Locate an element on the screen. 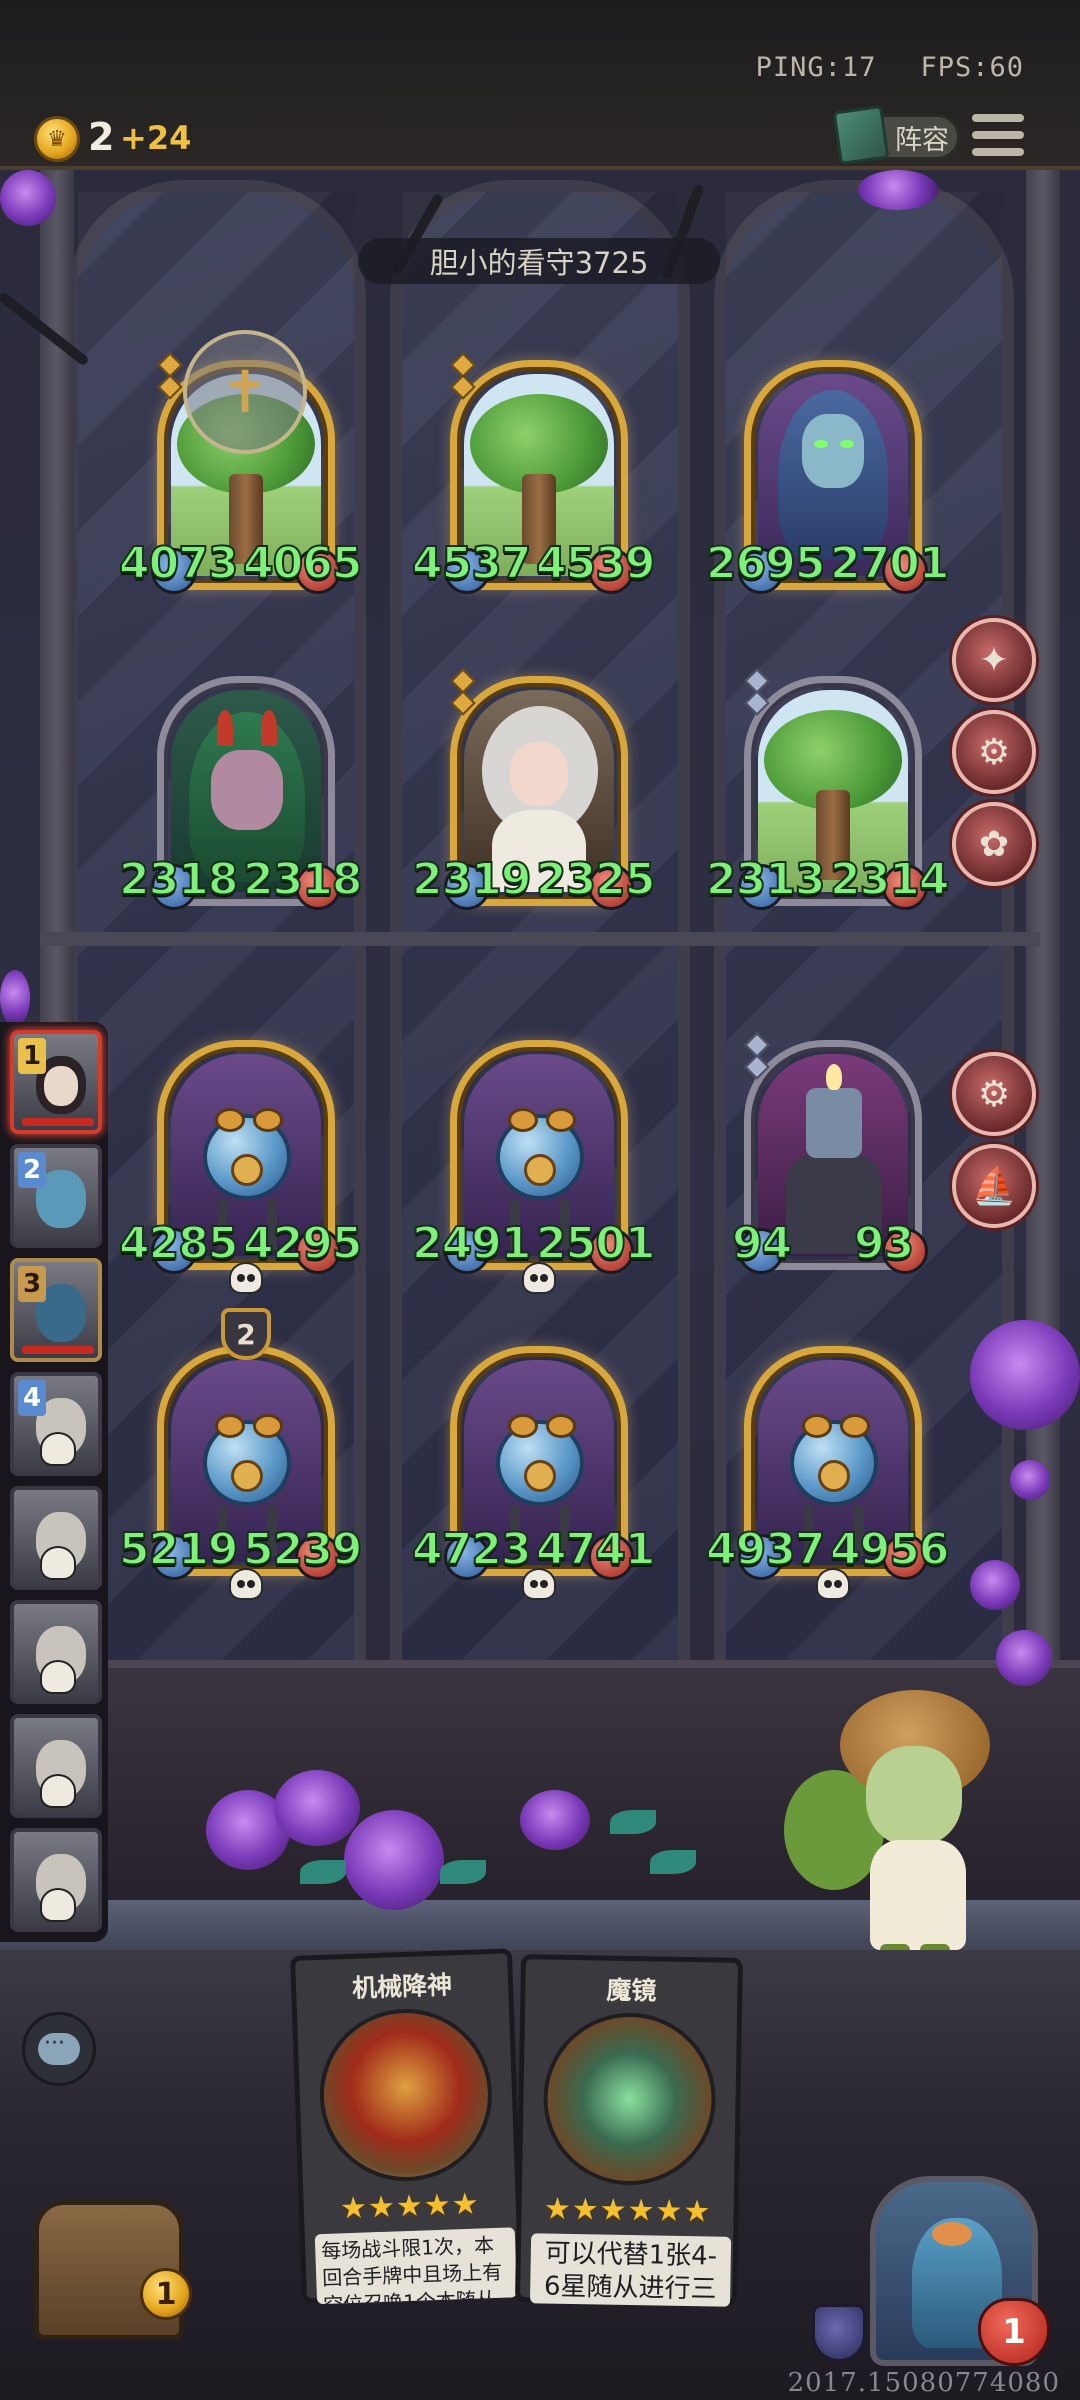  card-stars: ★★★★★★ is located at coordinates (627, 2210).